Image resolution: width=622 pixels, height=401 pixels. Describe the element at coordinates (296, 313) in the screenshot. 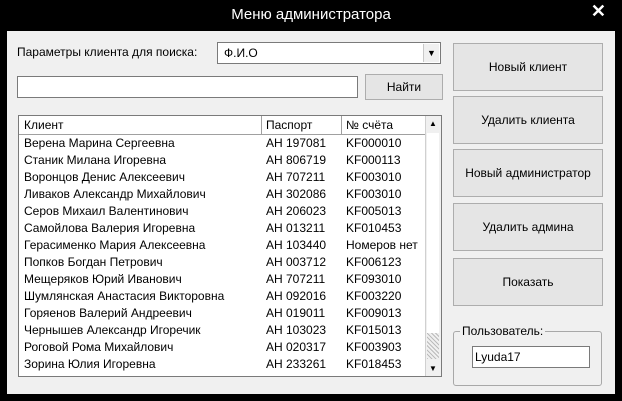

I see `cell-passport: АН 019011` at that location.